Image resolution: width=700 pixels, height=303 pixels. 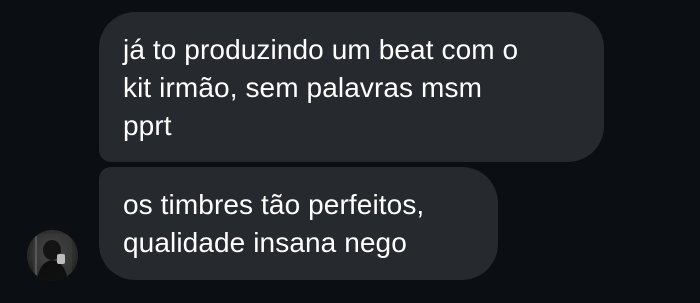 What do you see at coordinates (321, 49) in the screenshot?
I see `message-line: já to produzindo um beat com o` at bounding box center [321, 49].